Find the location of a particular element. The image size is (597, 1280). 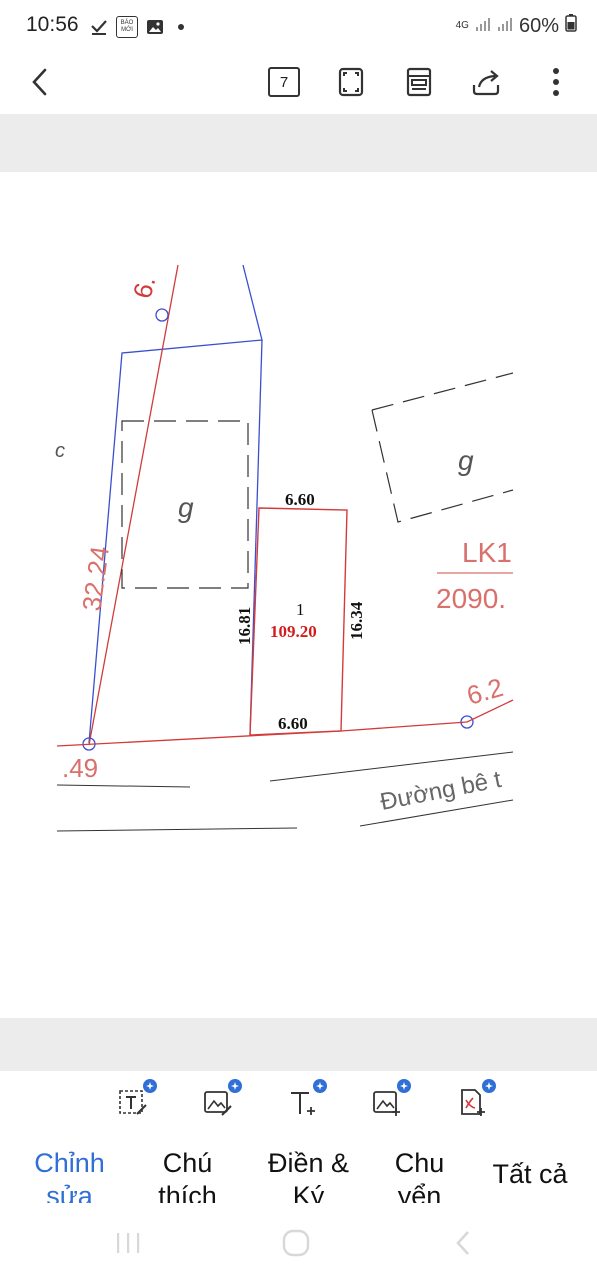

bottom-dimension: 6.60 is located at coordinates (293, 723).